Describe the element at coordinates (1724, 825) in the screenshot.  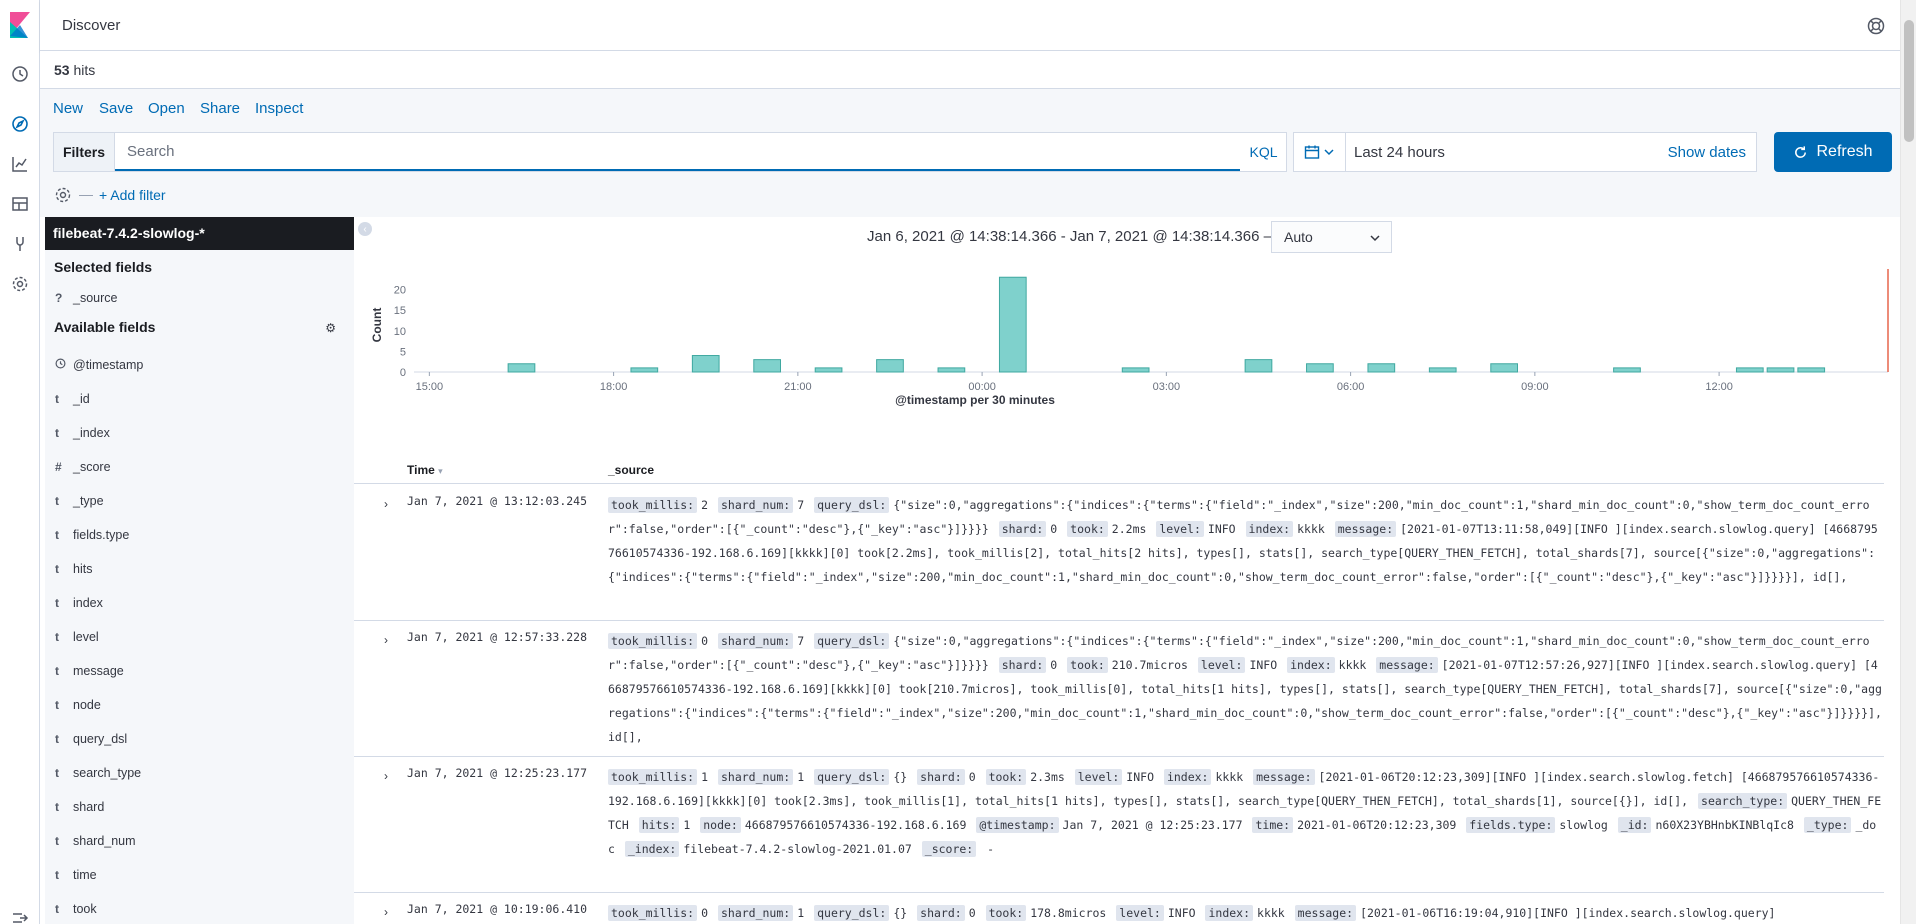
I see `source-field-value: n60X23YBHnbKINBlqIc8` at that location.